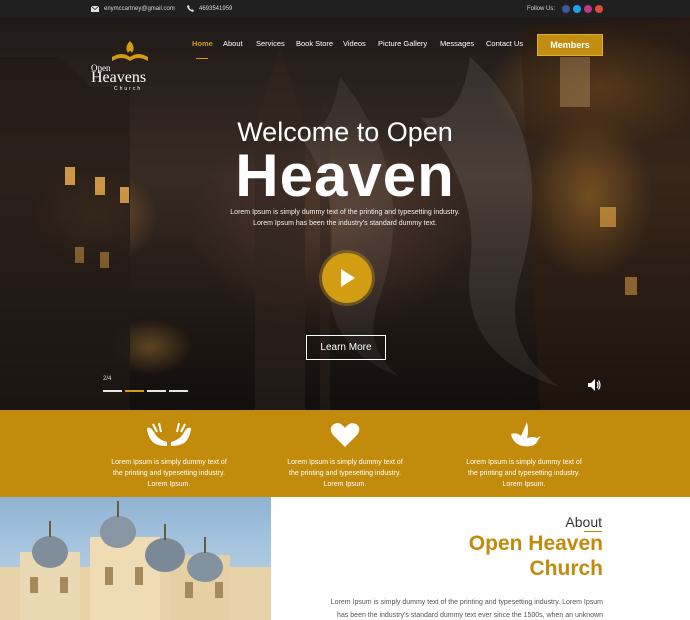 The height and width of the screenshot is (620, 690). What do you see at coordinates (128, 89) in the screenshot?
I see `logo-line-3: Church` at bounding box center [128, 89].